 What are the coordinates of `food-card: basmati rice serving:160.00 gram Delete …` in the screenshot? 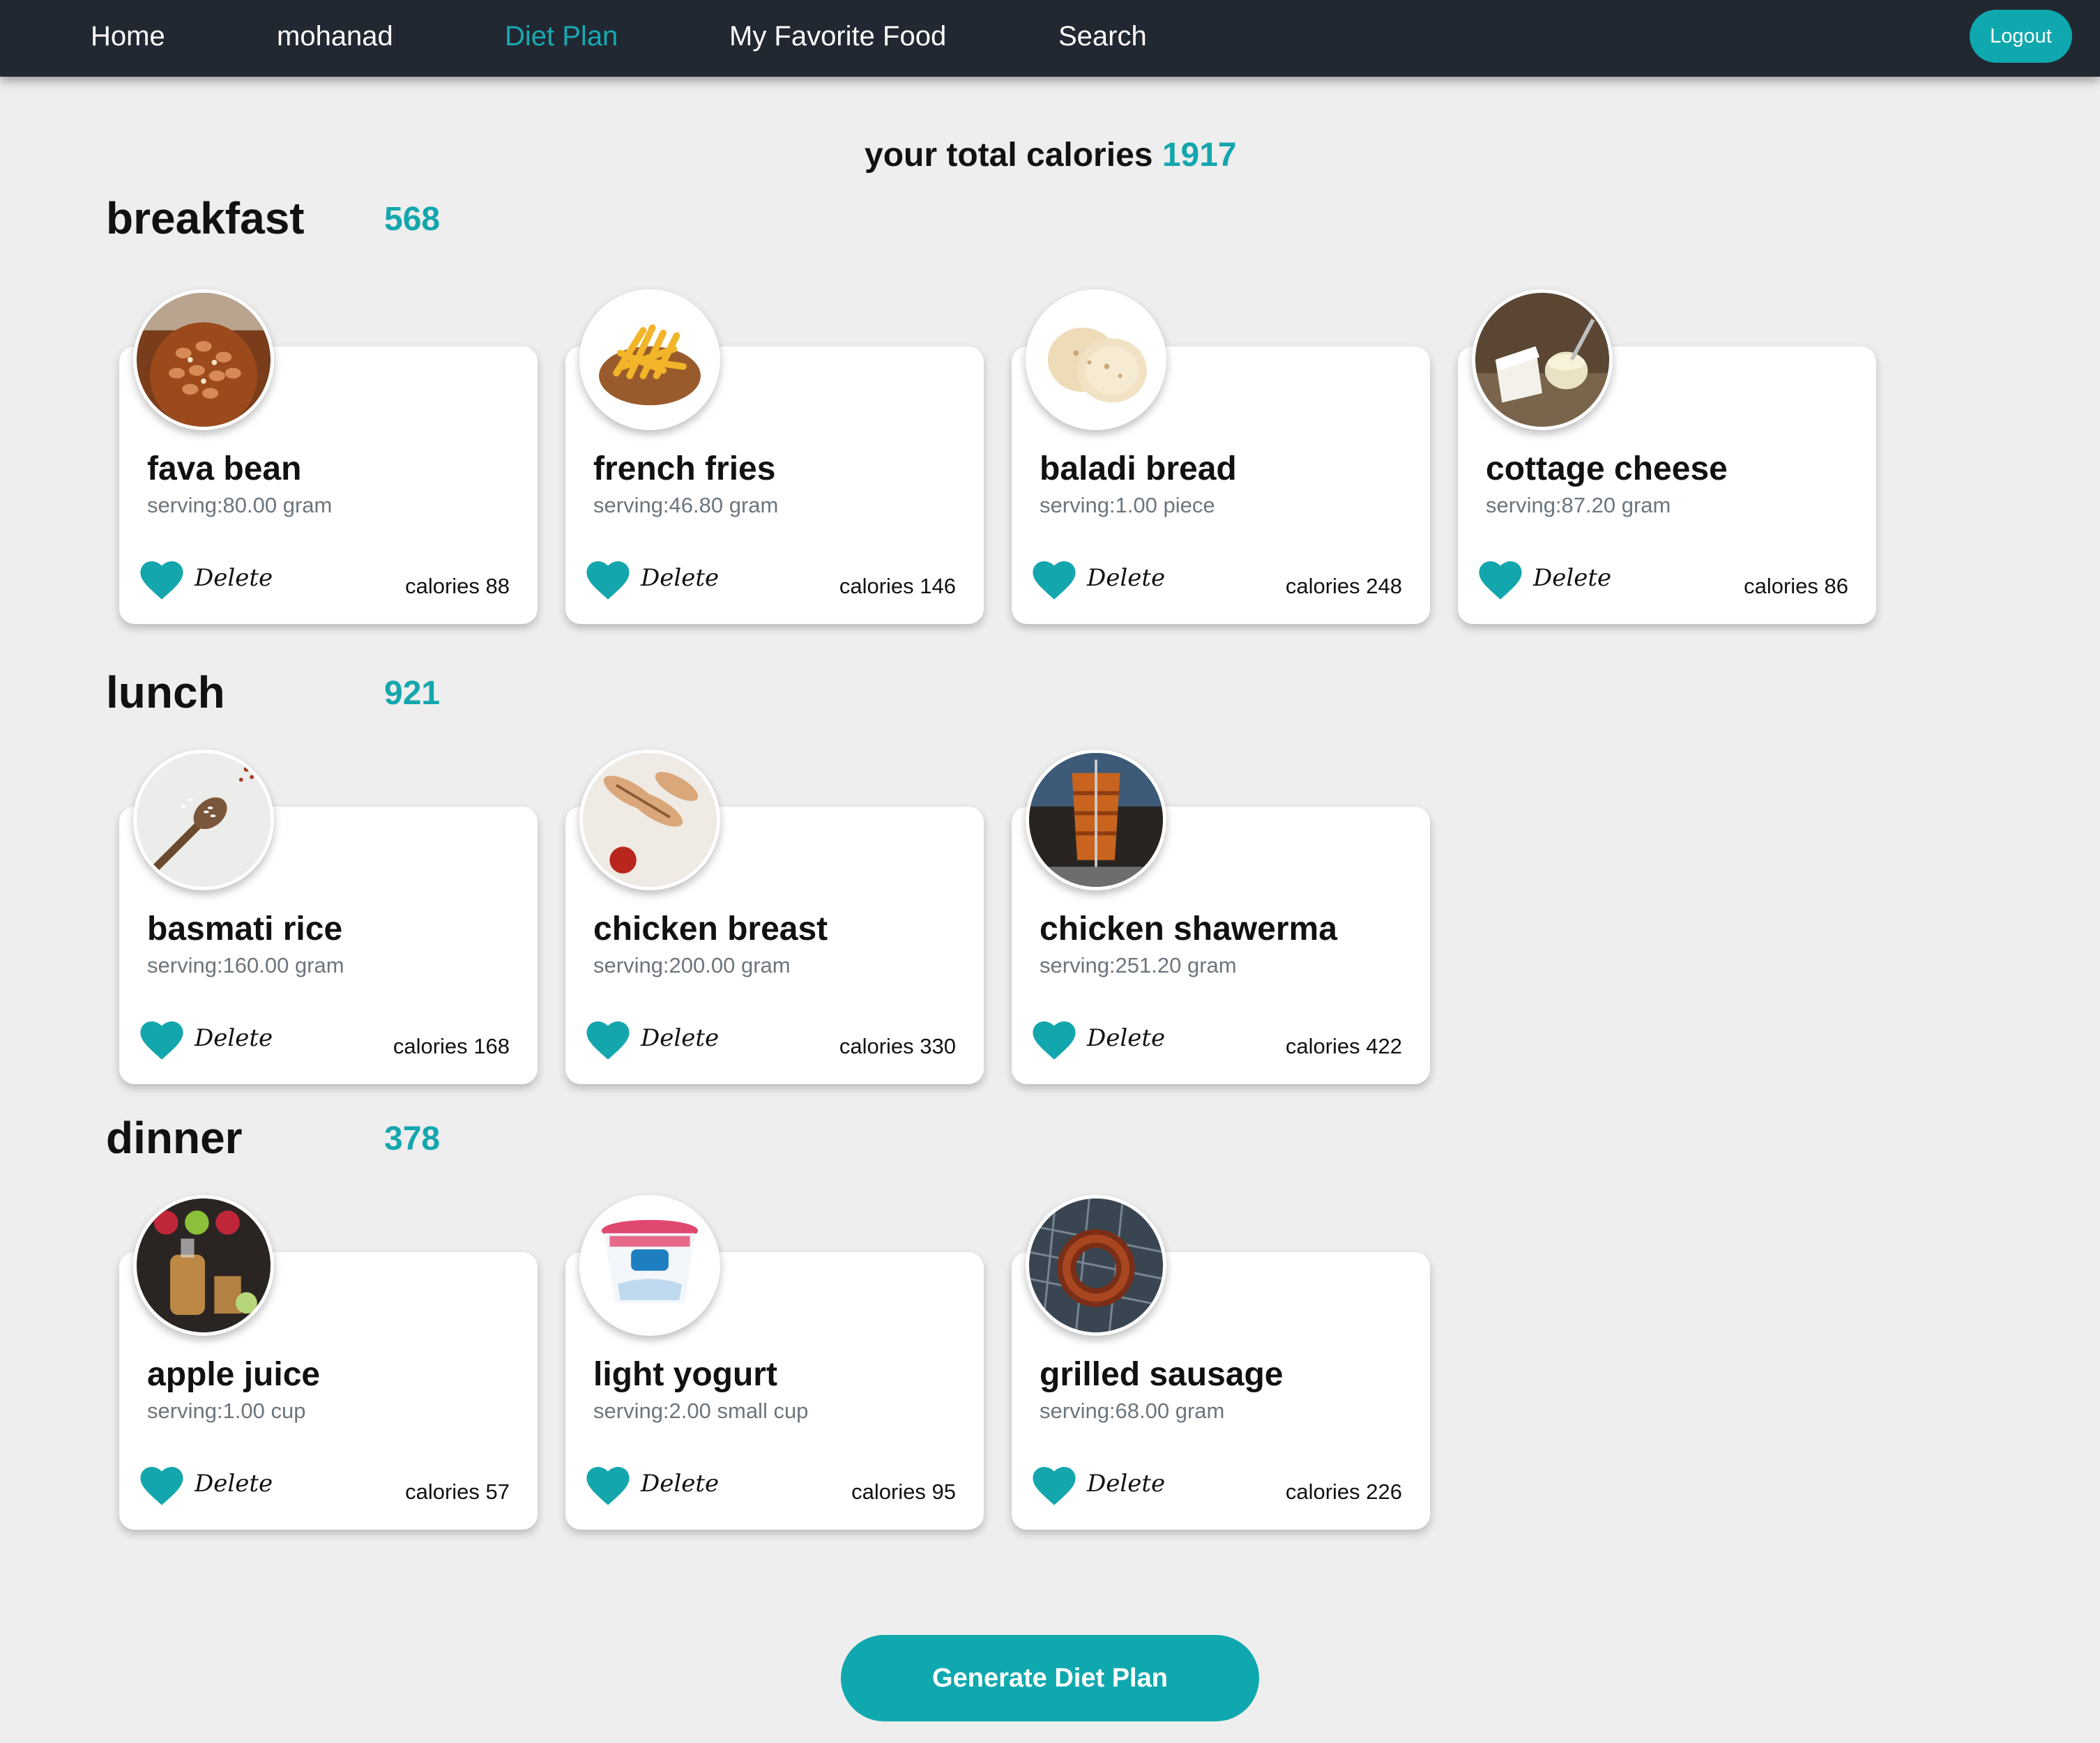 It's located at (328, 916).